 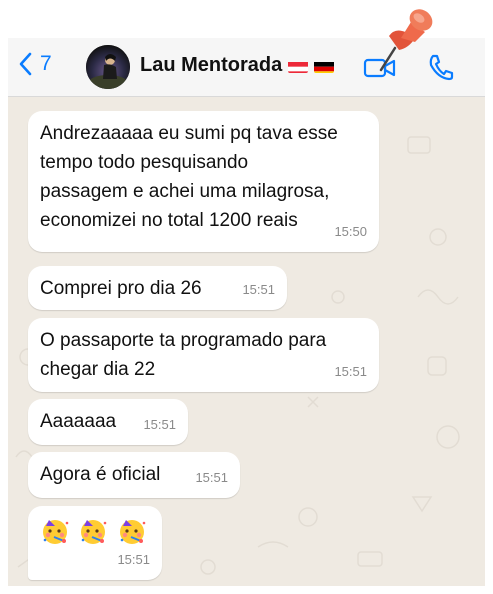 What do you see at coordinates (211, 65) in the screenshot?
I see `contact-name: Lau Mentorada` at bounding box center [211, 65].